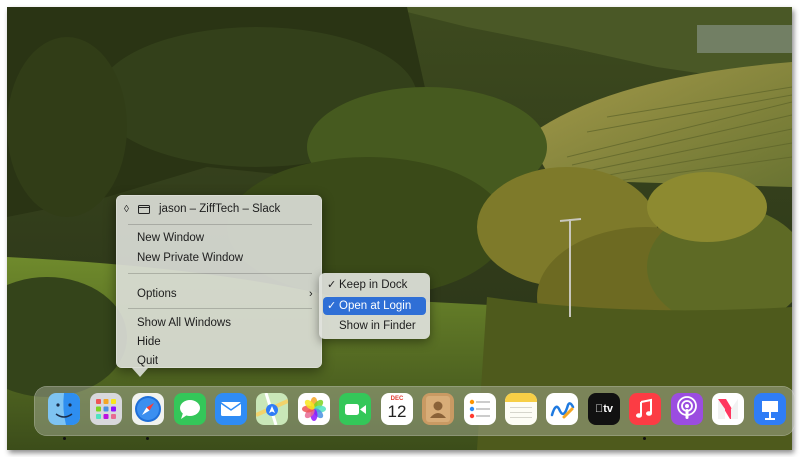 The image size is (800, 457). What do you see at coordinates (272, 409) in the screenshot?
I see `maps-icon` at bounding box center [272, 409].